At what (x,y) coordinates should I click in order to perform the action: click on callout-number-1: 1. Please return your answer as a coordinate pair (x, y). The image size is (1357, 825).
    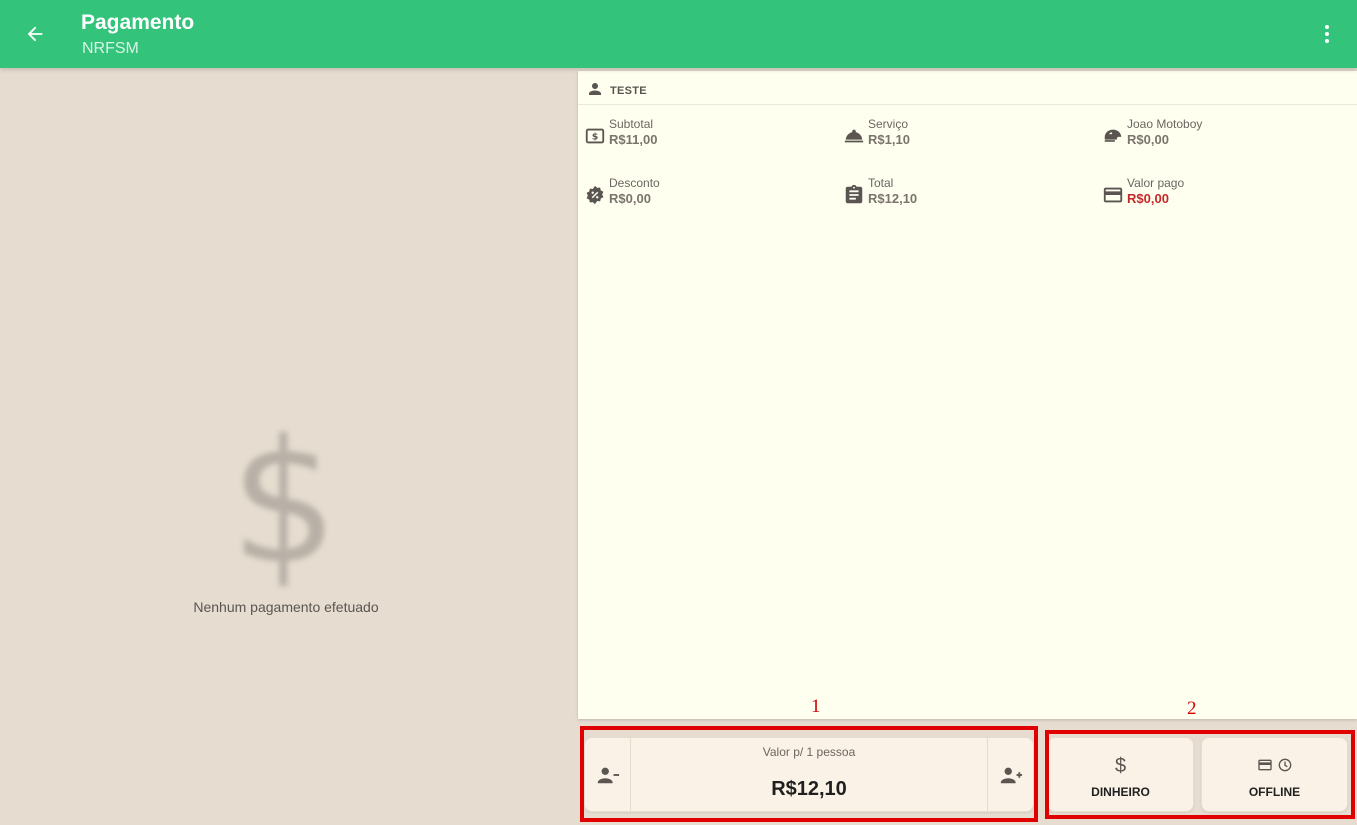
    Looking at the image, I should click on (816, 706).